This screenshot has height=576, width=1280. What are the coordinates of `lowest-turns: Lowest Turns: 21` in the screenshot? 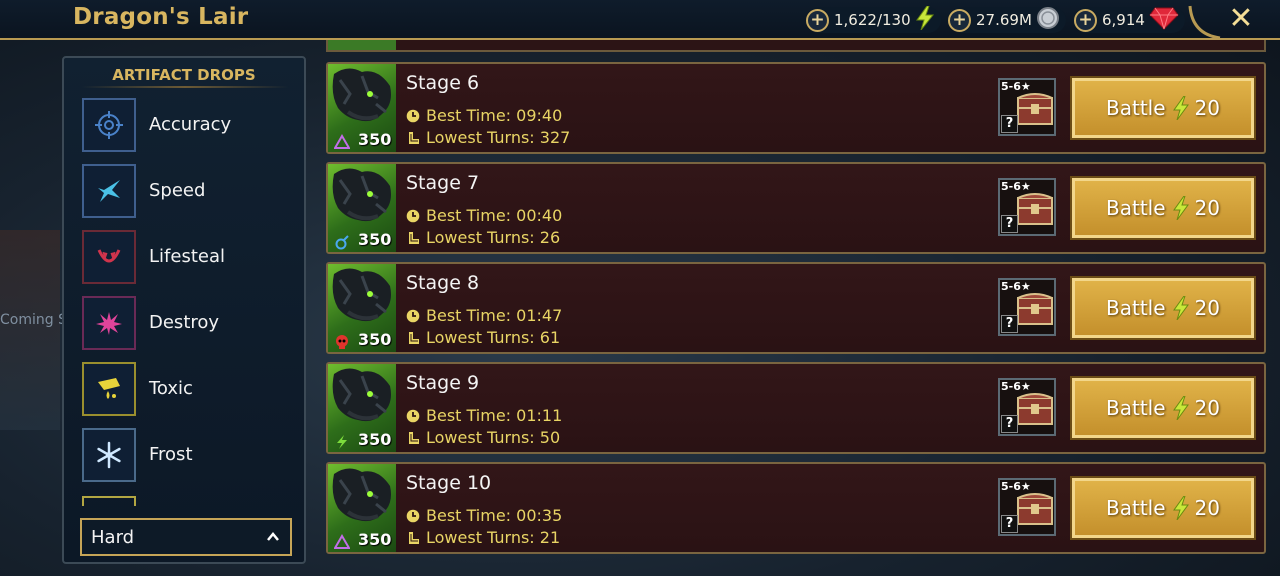 It's located at (483, 537).